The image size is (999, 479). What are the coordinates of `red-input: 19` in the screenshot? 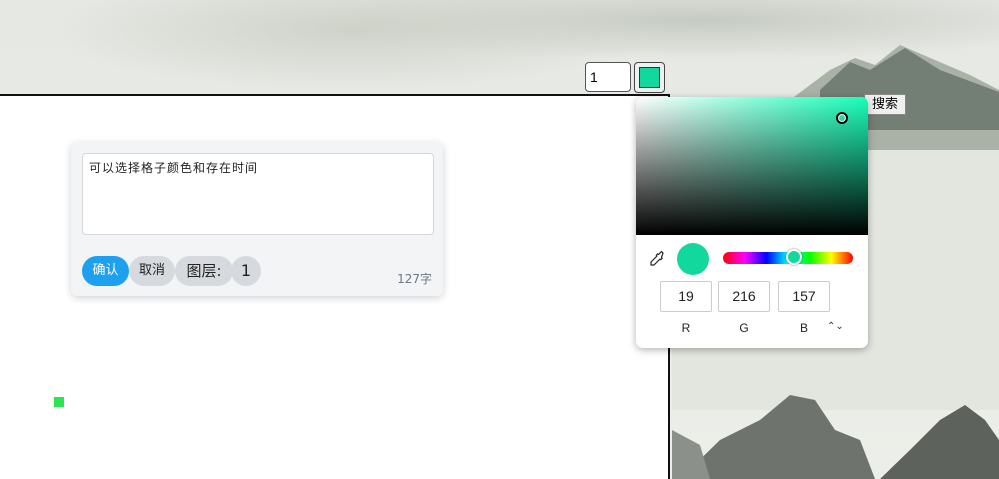 It's located at (686, 296).